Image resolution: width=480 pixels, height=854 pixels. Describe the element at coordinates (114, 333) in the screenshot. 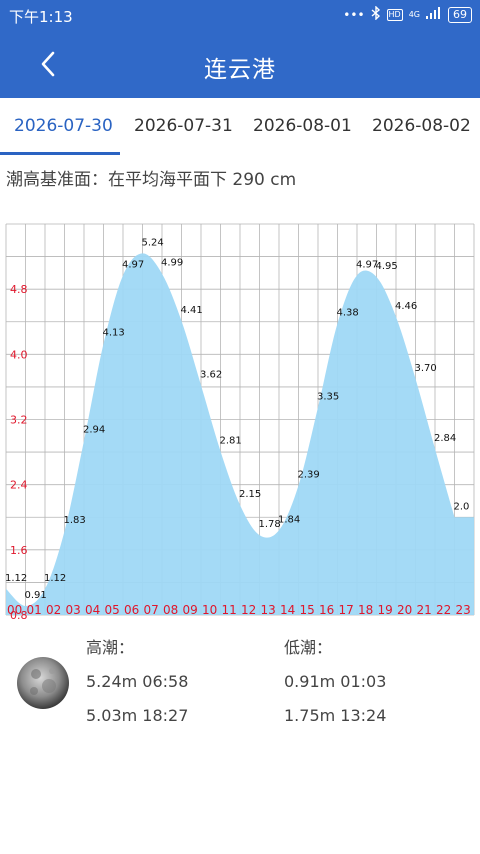

I see `data-label: 4.13` at that location.